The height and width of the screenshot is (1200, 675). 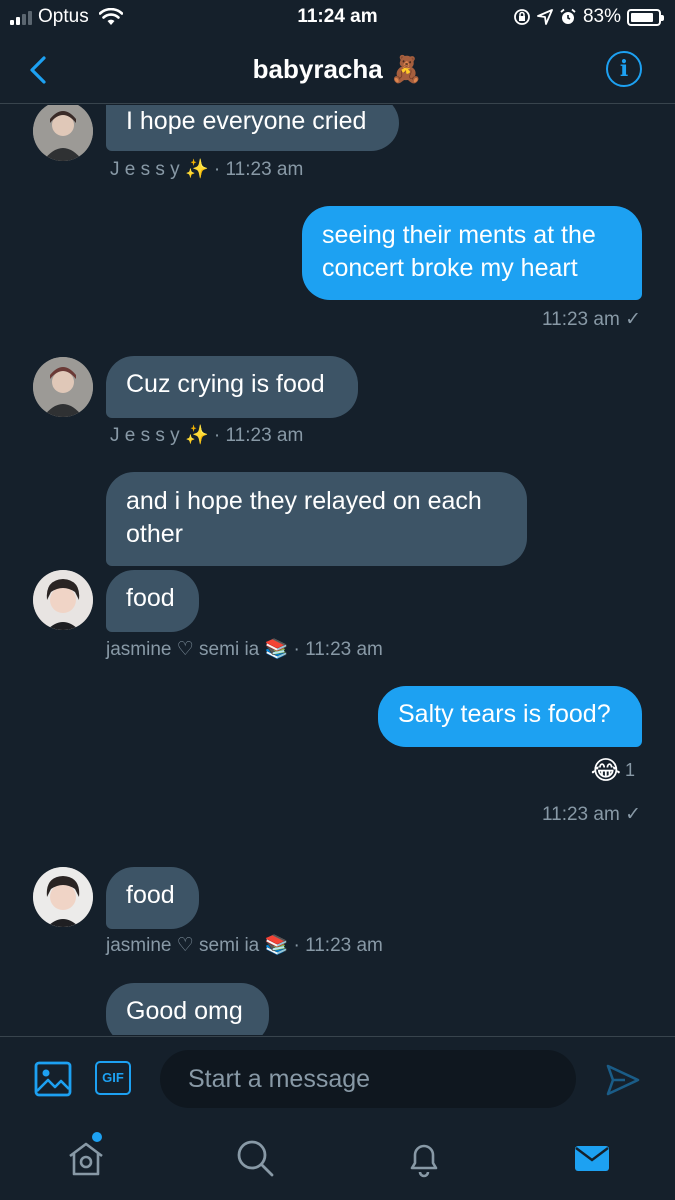 I want to click on bottom-tab-bar, so click(x=337, y=1160).